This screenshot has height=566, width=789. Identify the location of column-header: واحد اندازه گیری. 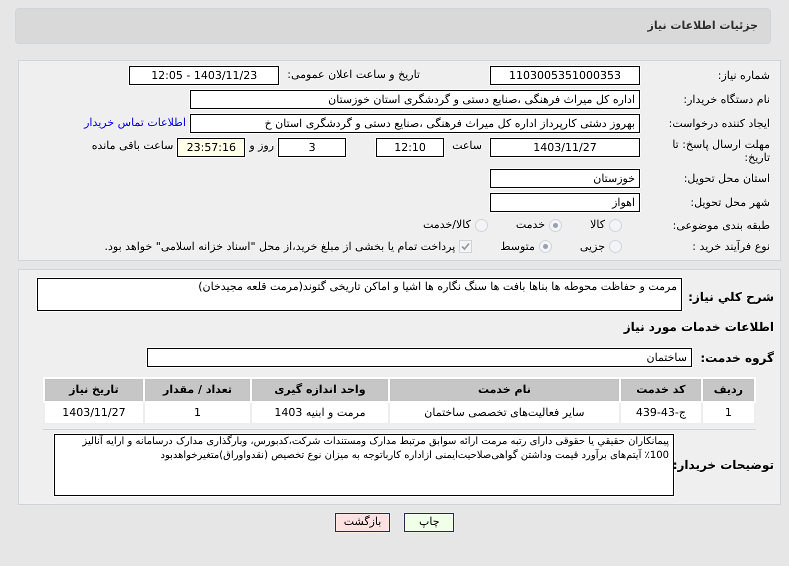
(320, 390).